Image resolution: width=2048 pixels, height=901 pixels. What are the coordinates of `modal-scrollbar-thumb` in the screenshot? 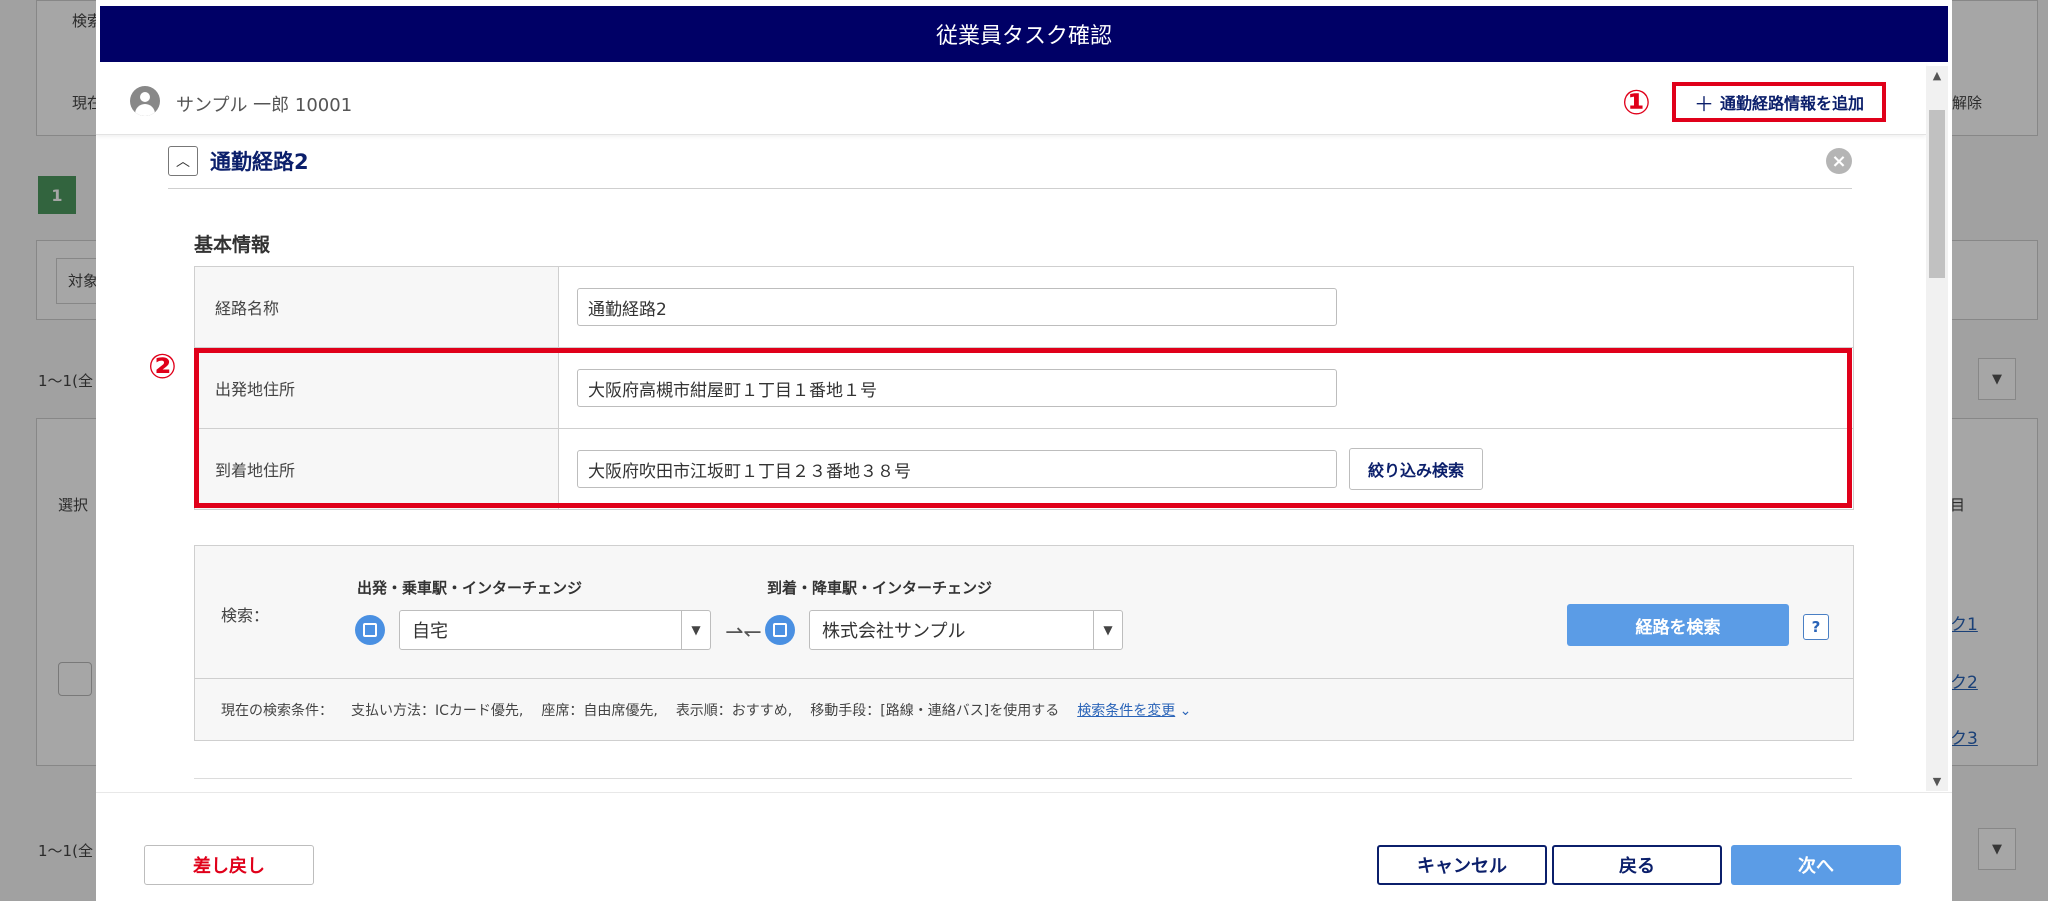 It's located at (1937, 194).